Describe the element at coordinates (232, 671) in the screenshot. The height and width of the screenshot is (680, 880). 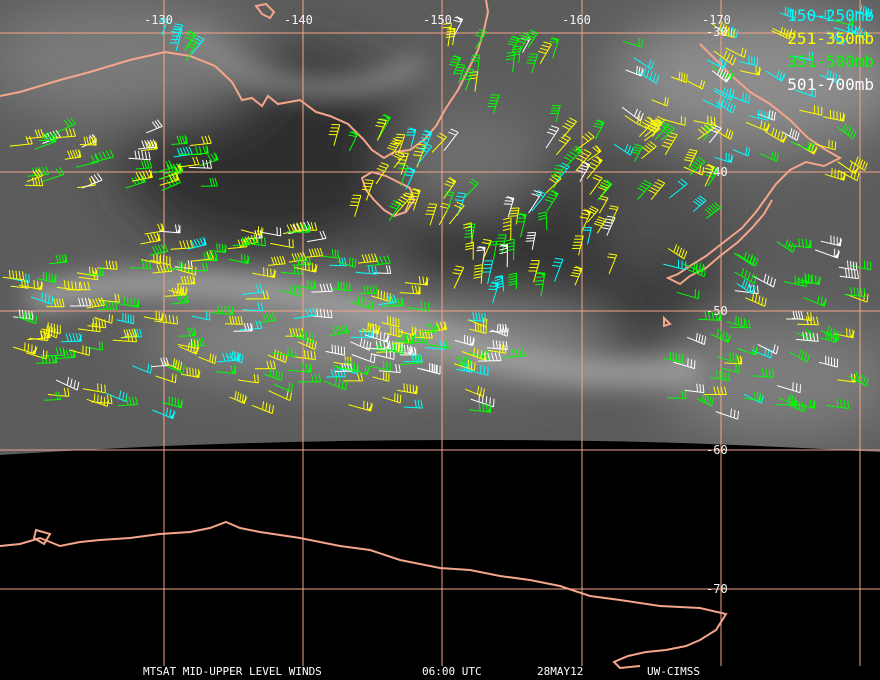
I see `footer-product: MTSAT MID-UPPER LEVEL WINDS` at that location.